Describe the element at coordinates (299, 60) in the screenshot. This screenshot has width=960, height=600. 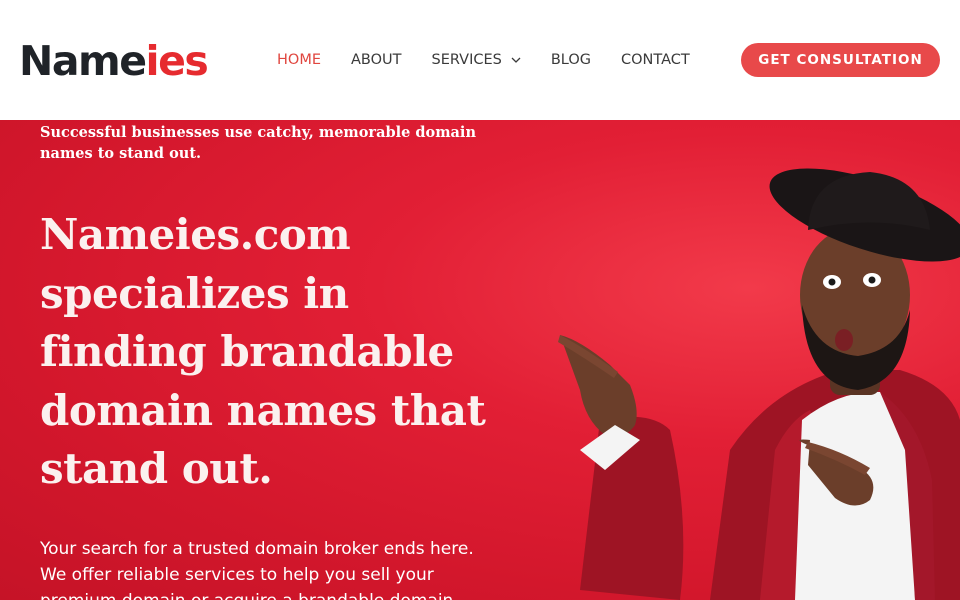
I see `nav-item-home: HOME` at that location.